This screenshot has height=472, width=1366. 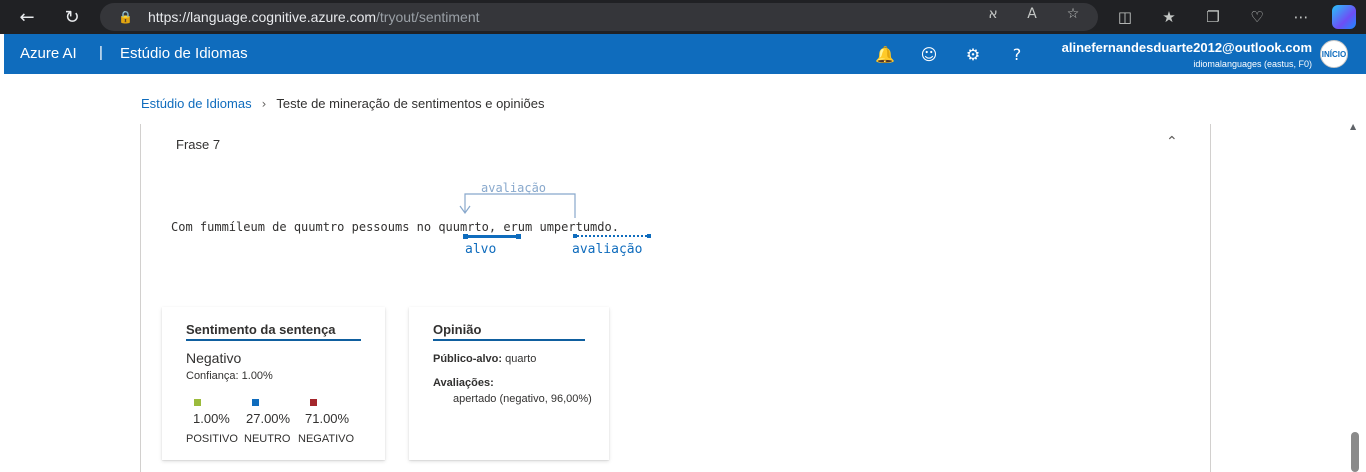 What do you see at coordinates (261, 329) in the screenshot?
I see `sentiment-card-title: Sentimento da sentença` at bounding box center [261, 329].